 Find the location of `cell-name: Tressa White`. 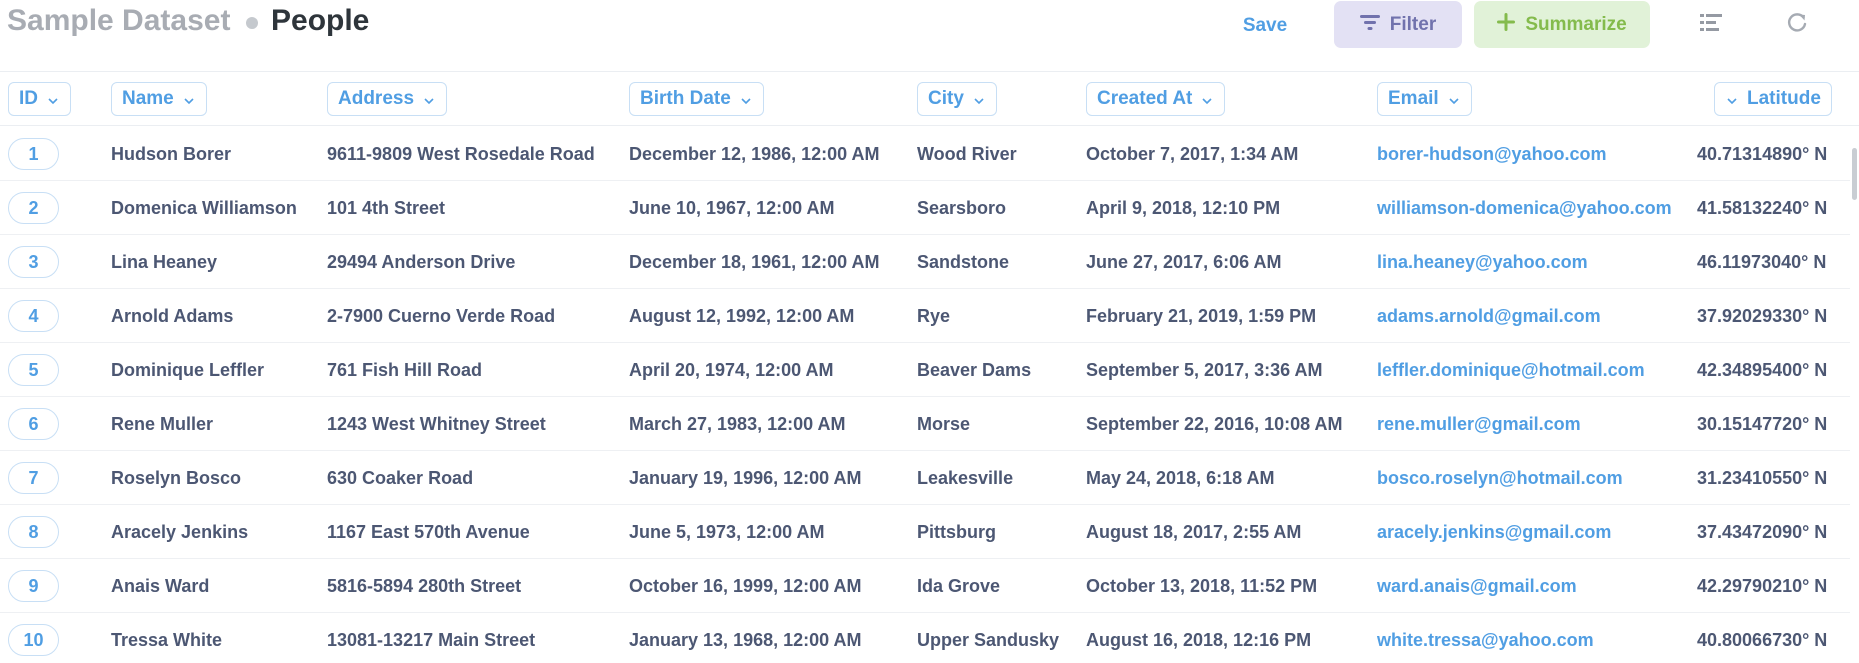

cell-name: Tressa White is located at coordinates (167, 639).